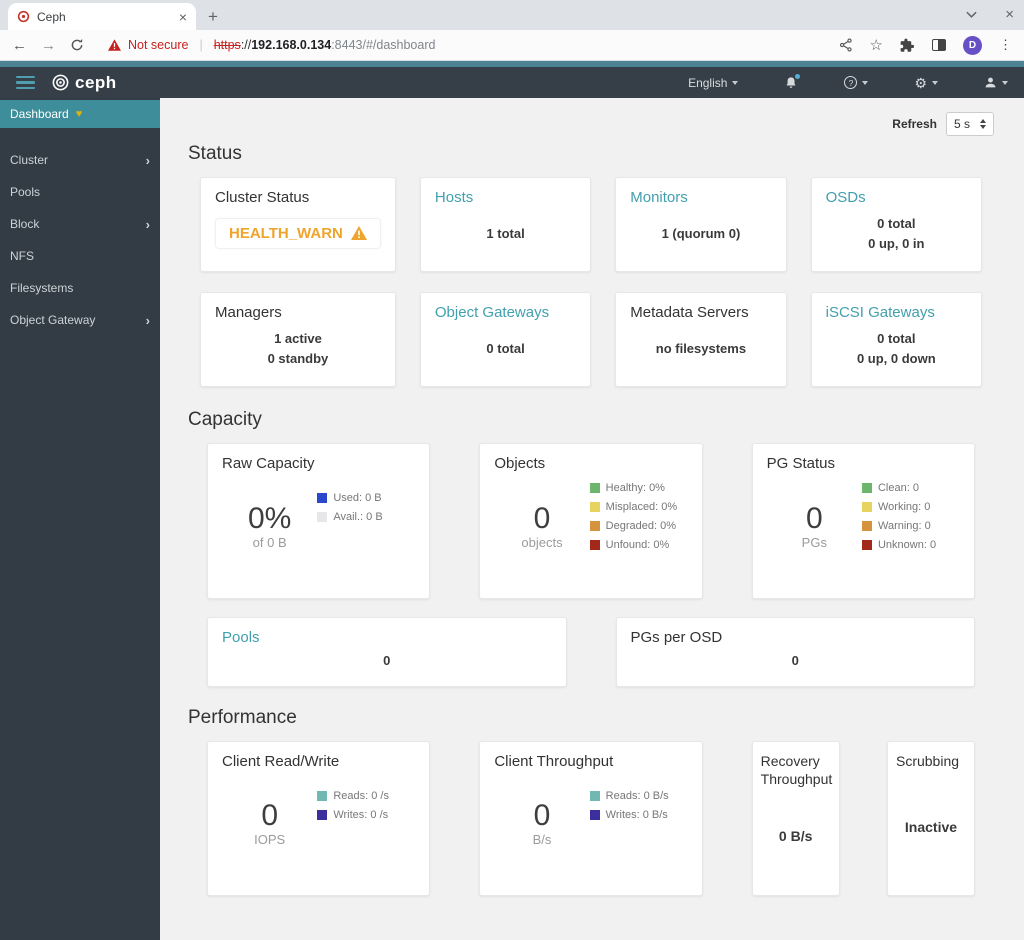 The width and height of the screenshot is (1024, 940). I want to click on notifications-button, so click(792, 81).